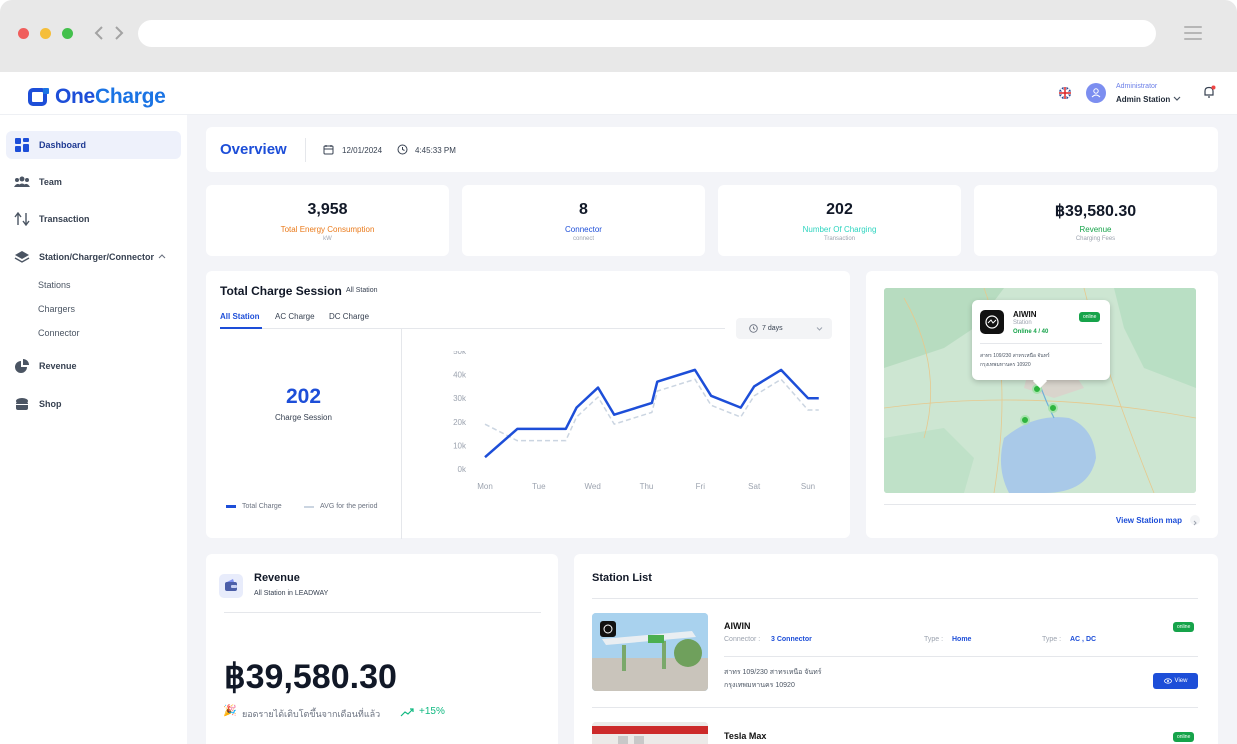 The height and width of the screenshot is (744, 1237). Describe the element at coordinates (349, 316) in the screenshot. I see `tab-dc-charge: DC Charge` at that location.